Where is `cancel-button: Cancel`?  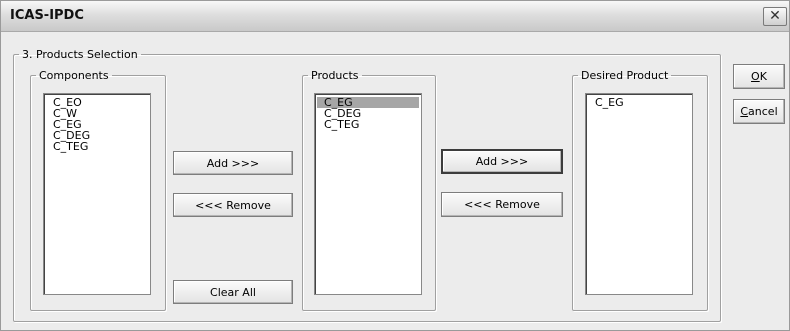 cancel-button: Cancel is located at coordinates (759, 111).